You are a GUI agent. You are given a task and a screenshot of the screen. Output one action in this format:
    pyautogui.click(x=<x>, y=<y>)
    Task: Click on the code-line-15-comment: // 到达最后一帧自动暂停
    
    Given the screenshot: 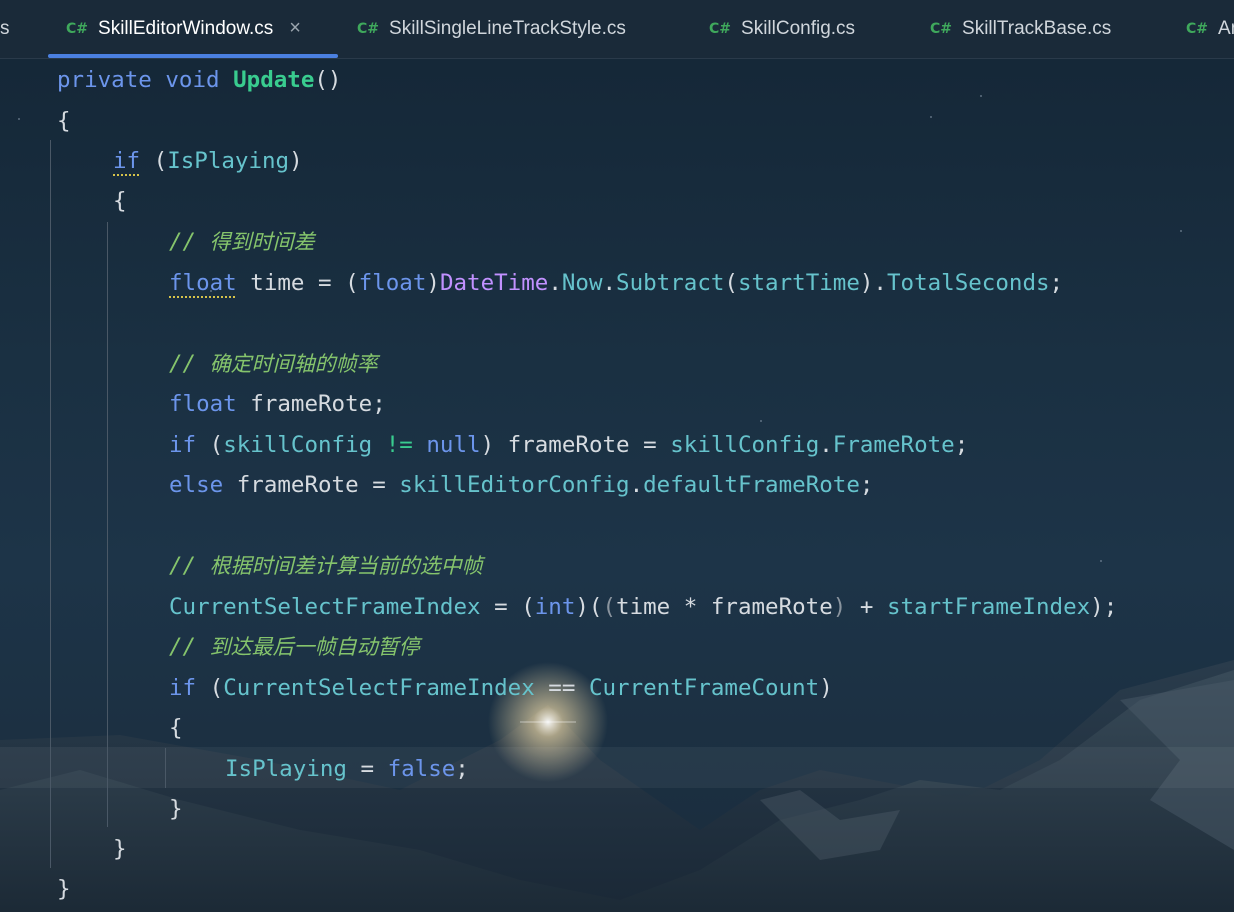 What is the action you would take?
    pyautogui.click(x=294, y=647)
    